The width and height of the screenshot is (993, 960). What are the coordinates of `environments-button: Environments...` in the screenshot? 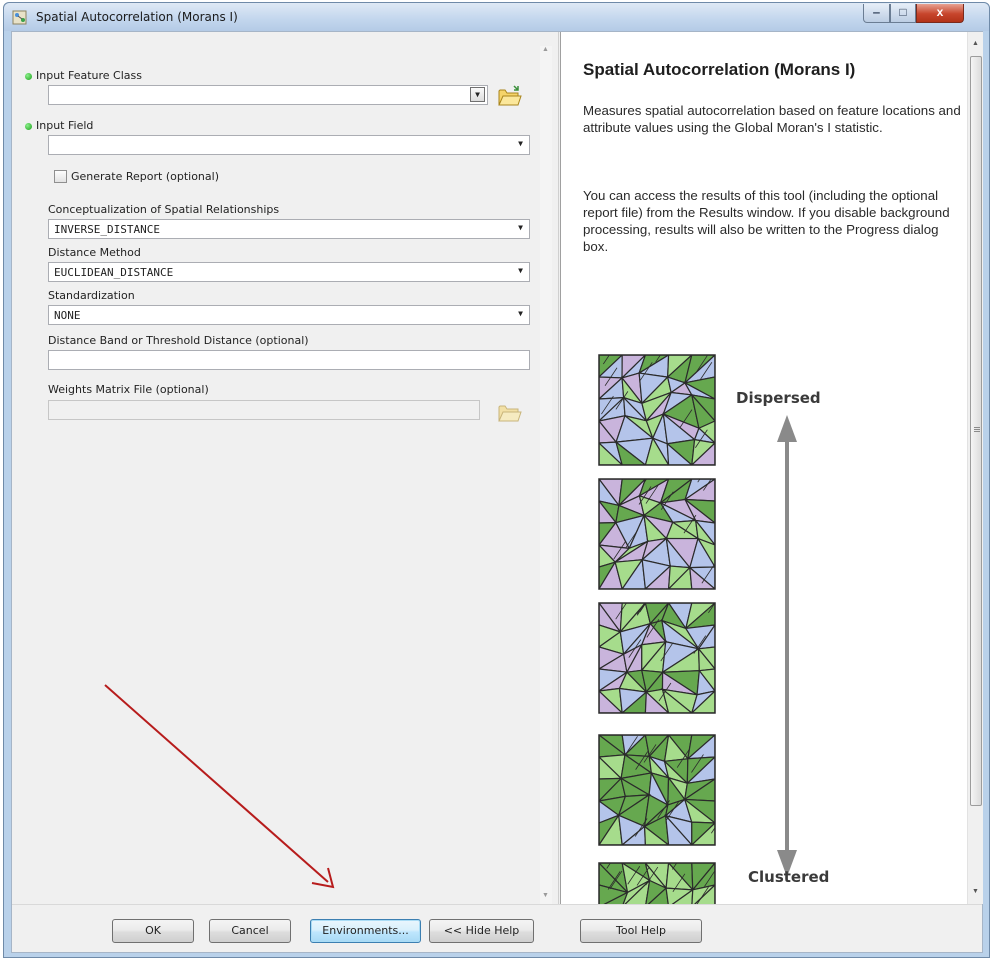 It's located at (365, 931).